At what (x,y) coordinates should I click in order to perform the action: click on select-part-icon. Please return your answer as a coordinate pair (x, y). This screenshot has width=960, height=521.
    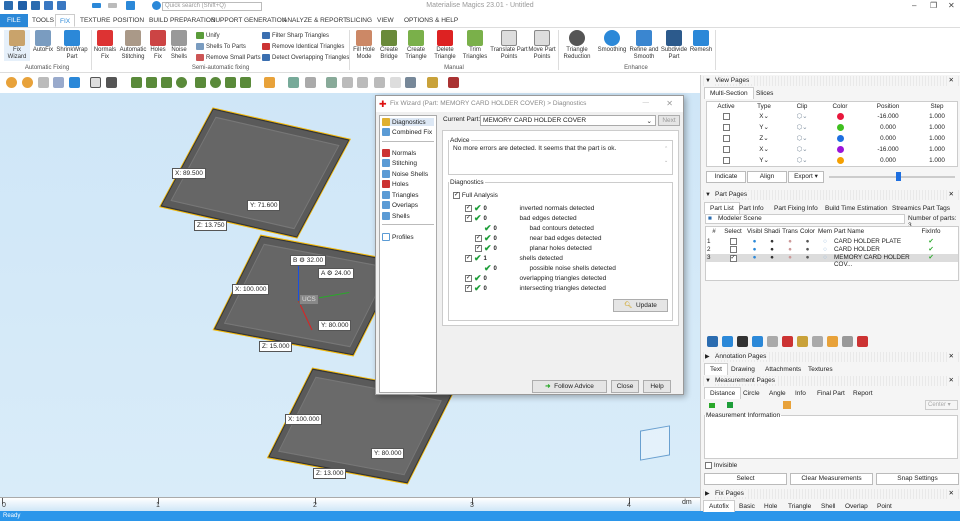
    Looking at the image, I should click on (269, 82).